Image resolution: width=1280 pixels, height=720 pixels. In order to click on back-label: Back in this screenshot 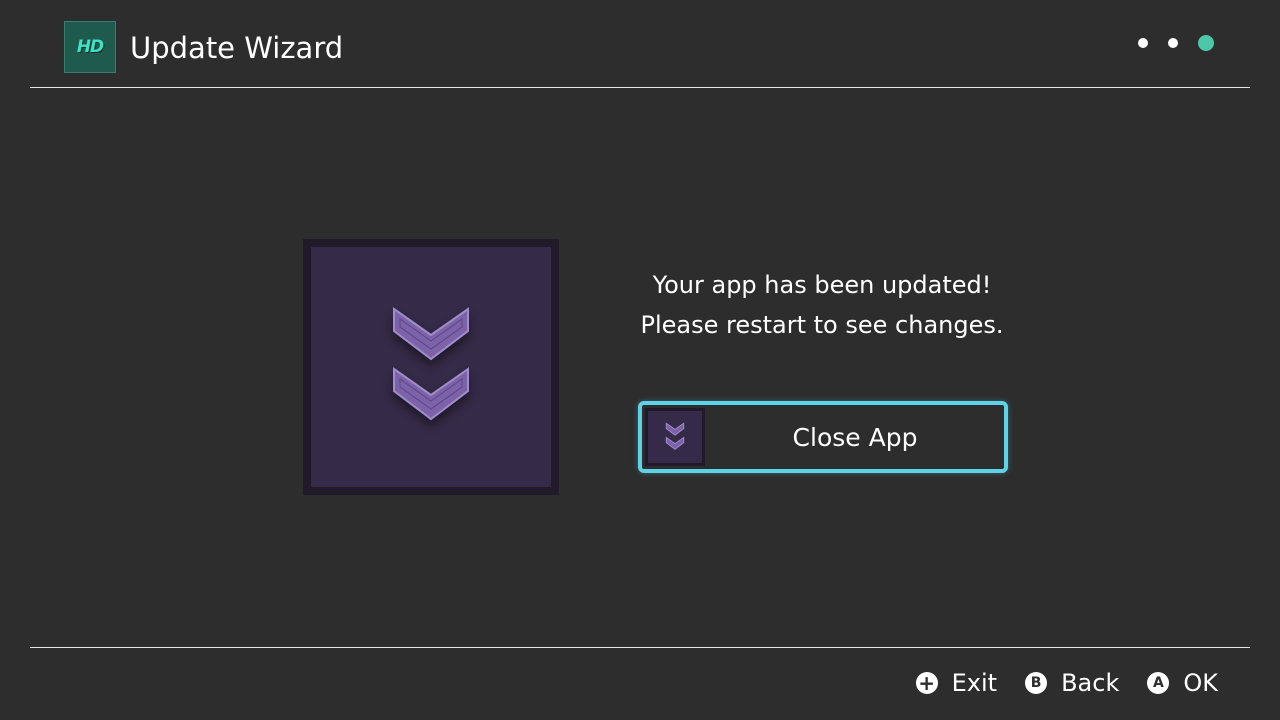, I will do `click(1090, 683)`.